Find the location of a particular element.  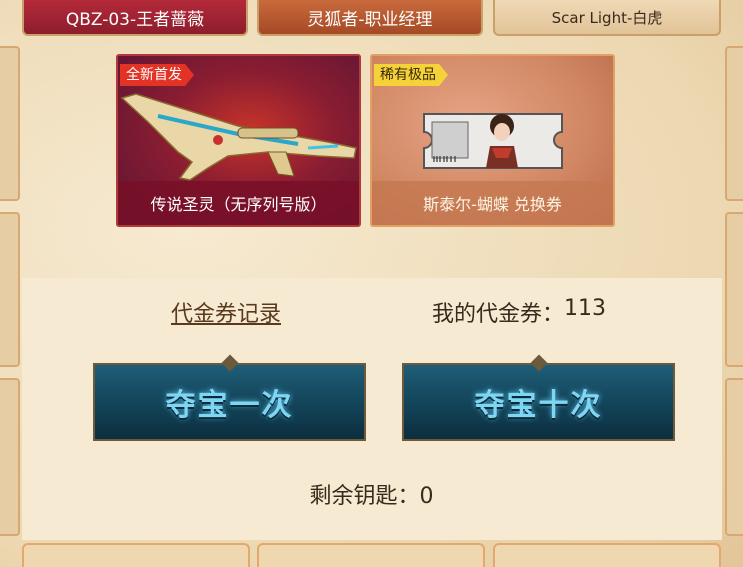

tab-label: 灵狐者-职业经理 is located at coordinates (370, 19).